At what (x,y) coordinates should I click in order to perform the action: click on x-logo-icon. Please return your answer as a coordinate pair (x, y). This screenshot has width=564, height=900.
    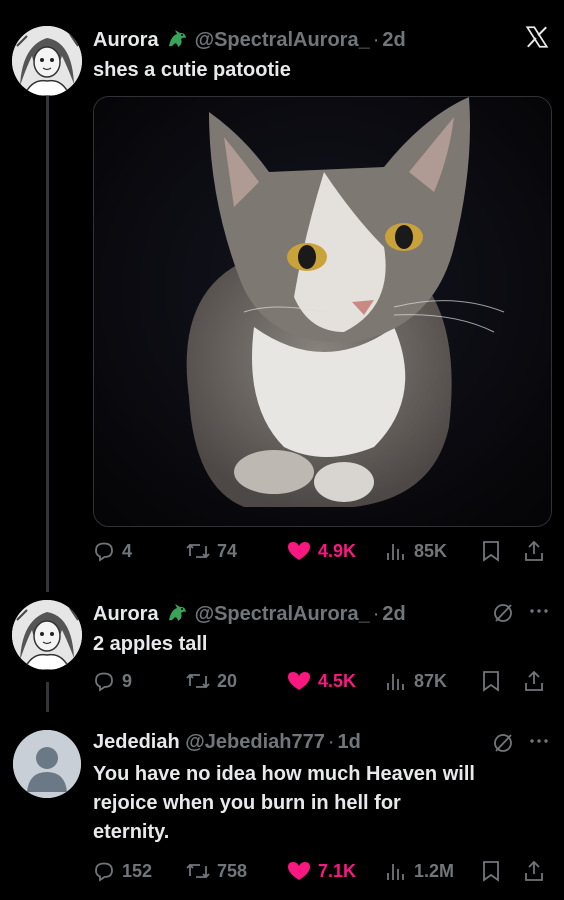
    Looking at the image, I should click on (537, 39).